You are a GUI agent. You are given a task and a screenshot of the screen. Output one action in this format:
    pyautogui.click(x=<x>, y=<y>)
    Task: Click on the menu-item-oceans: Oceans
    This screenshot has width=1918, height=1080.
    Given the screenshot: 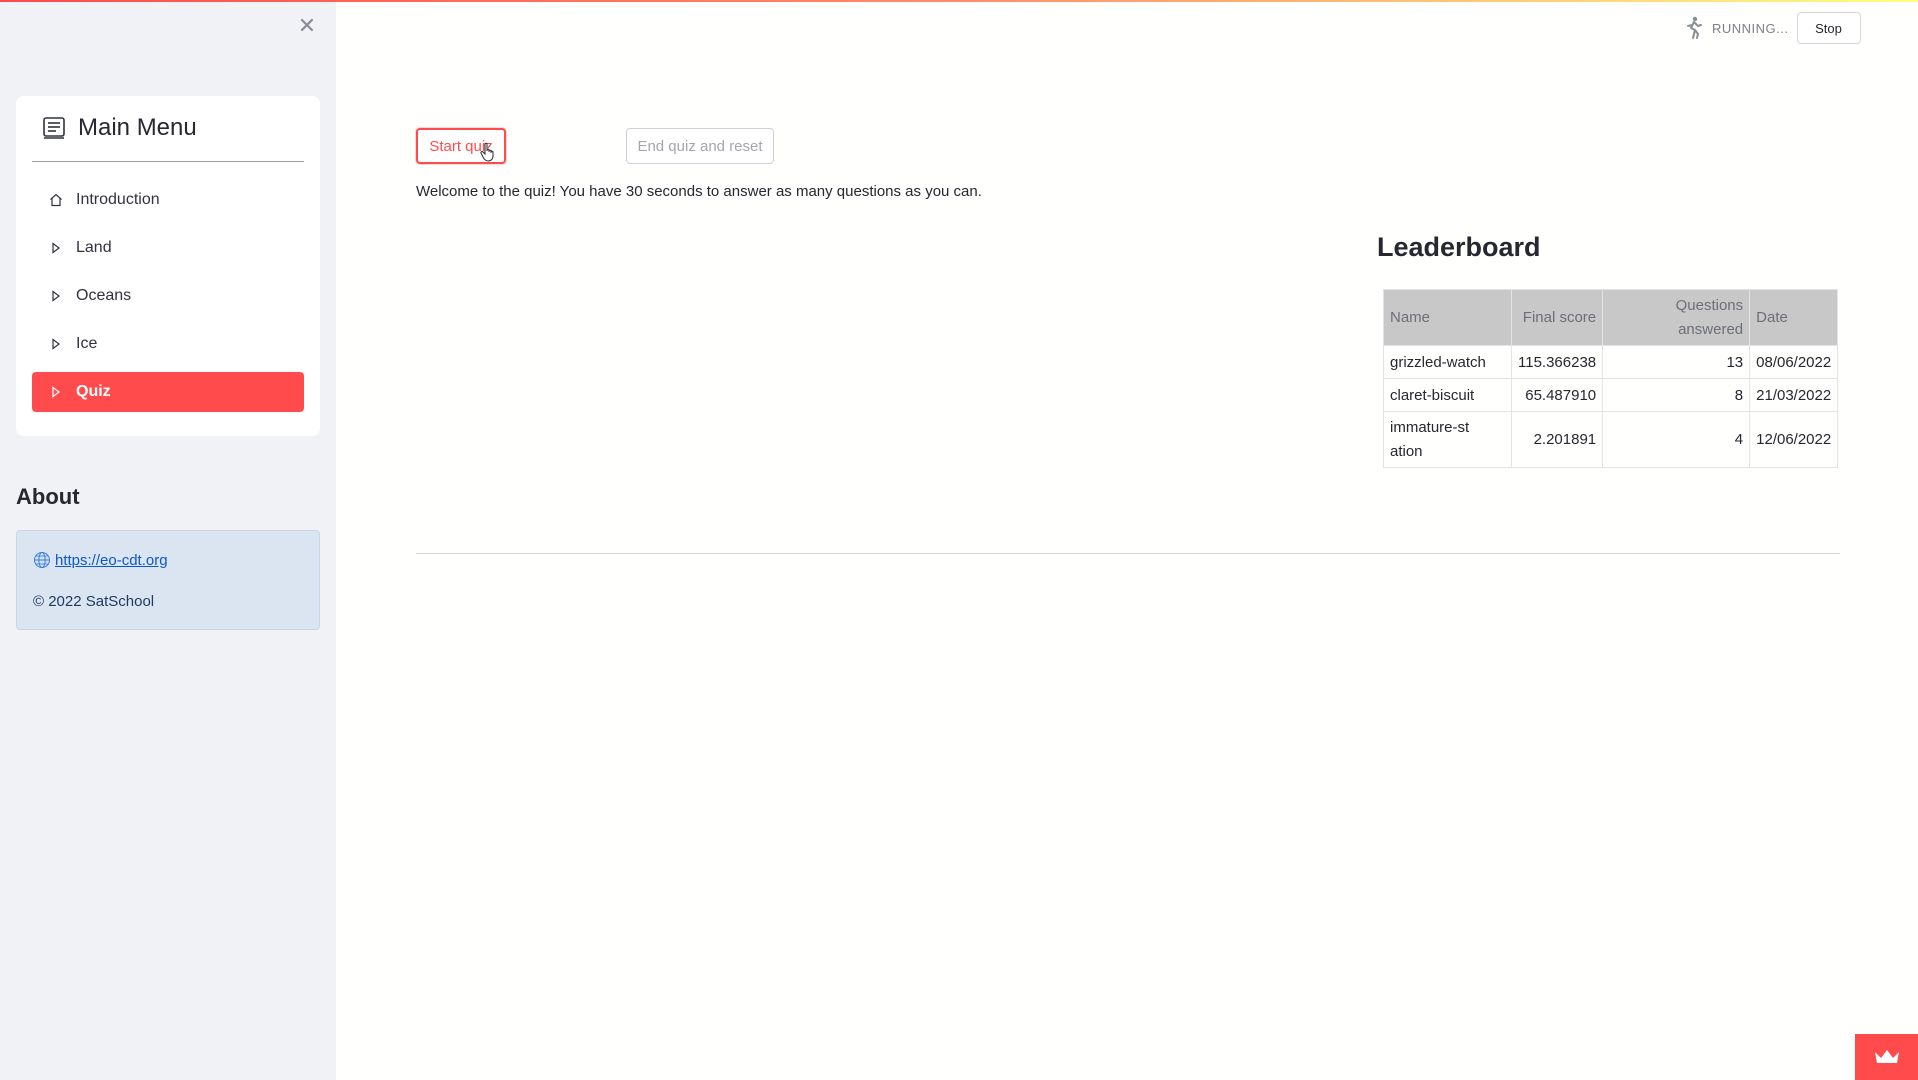 What is the action you would take?
    pyautogui.click(x=168, y=296)
    